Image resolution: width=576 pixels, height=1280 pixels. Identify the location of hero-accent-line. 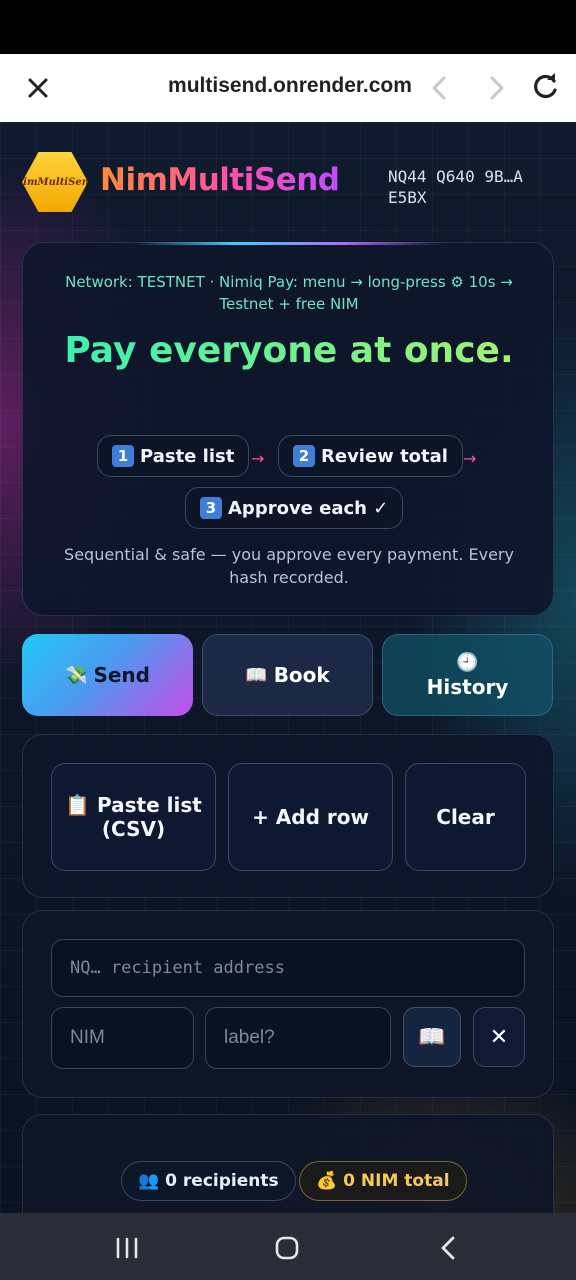
(288, 243).